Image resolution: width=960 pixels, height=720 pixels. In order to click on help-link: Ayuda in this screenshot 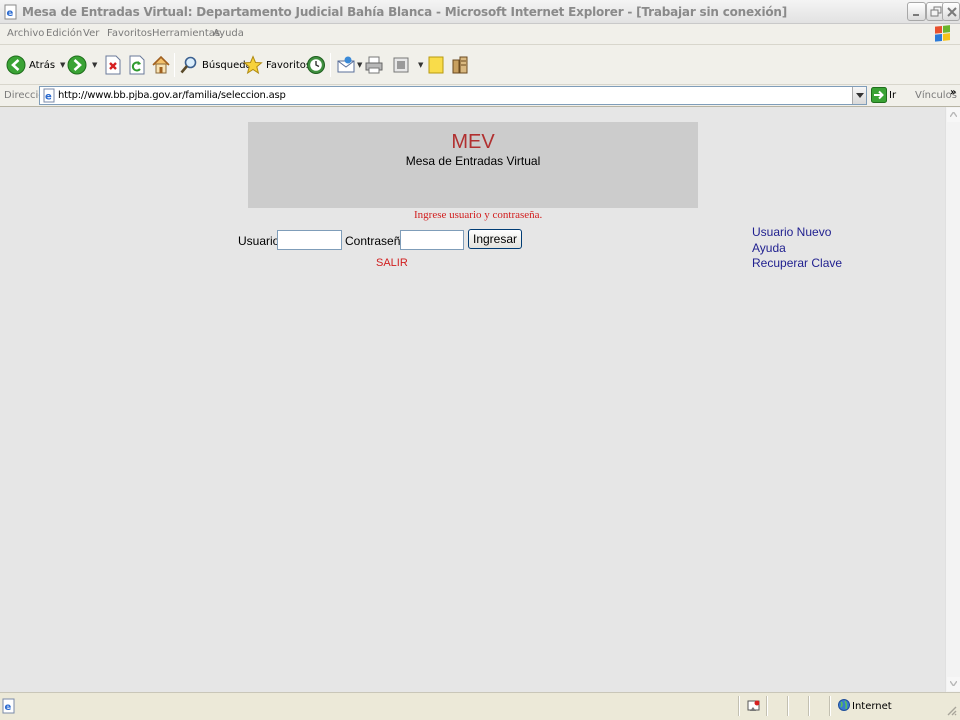, I will do `click(797, 249)`.